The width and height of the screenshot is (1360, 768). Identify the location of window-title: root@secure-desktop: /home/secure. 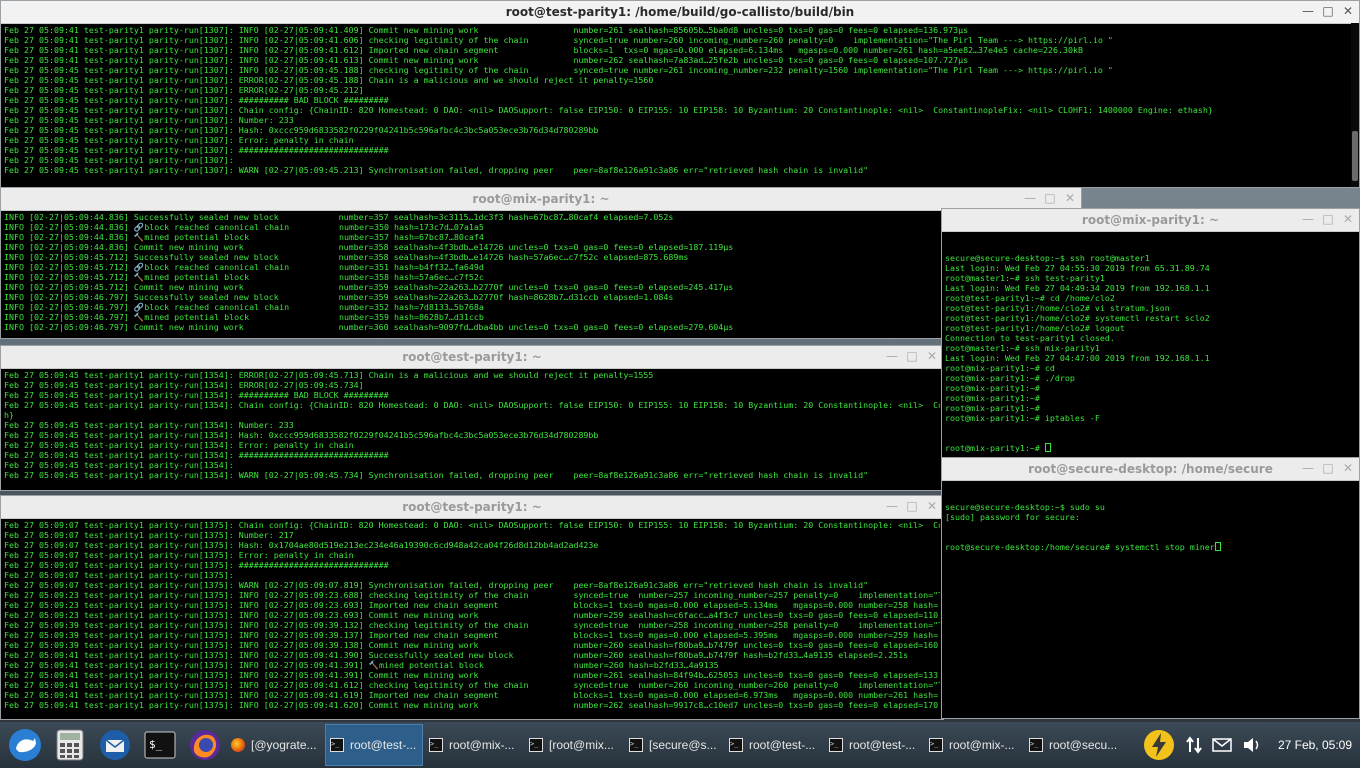
(1150, 469).